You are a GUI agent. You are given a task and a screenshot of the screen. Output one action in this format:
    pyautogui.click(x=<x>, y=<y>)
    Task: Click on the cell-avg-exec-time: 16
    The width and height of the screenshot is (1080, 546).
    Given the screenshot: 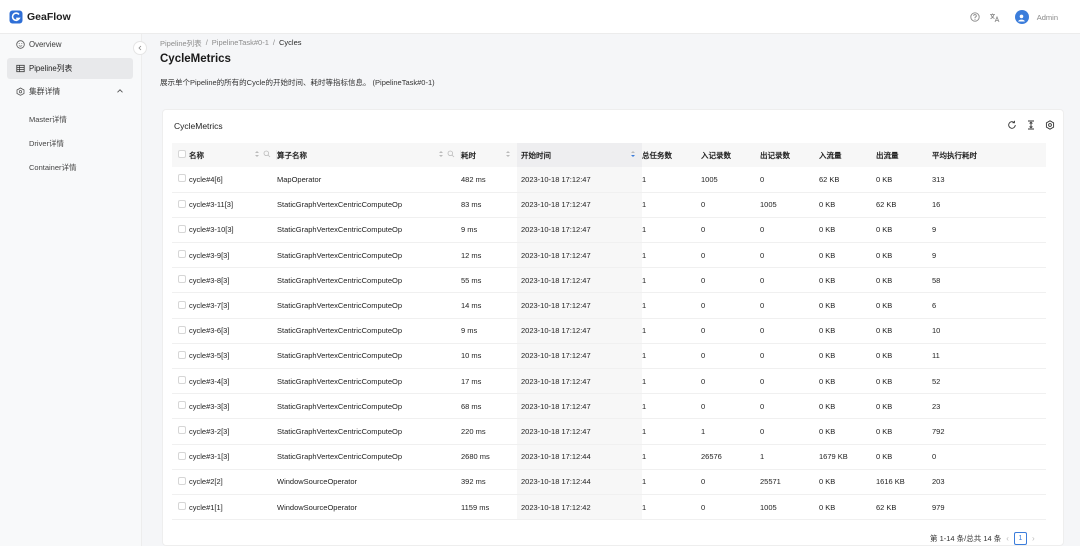 What is the action you would take?
    pyautogui.click(x=989, y=205)
    